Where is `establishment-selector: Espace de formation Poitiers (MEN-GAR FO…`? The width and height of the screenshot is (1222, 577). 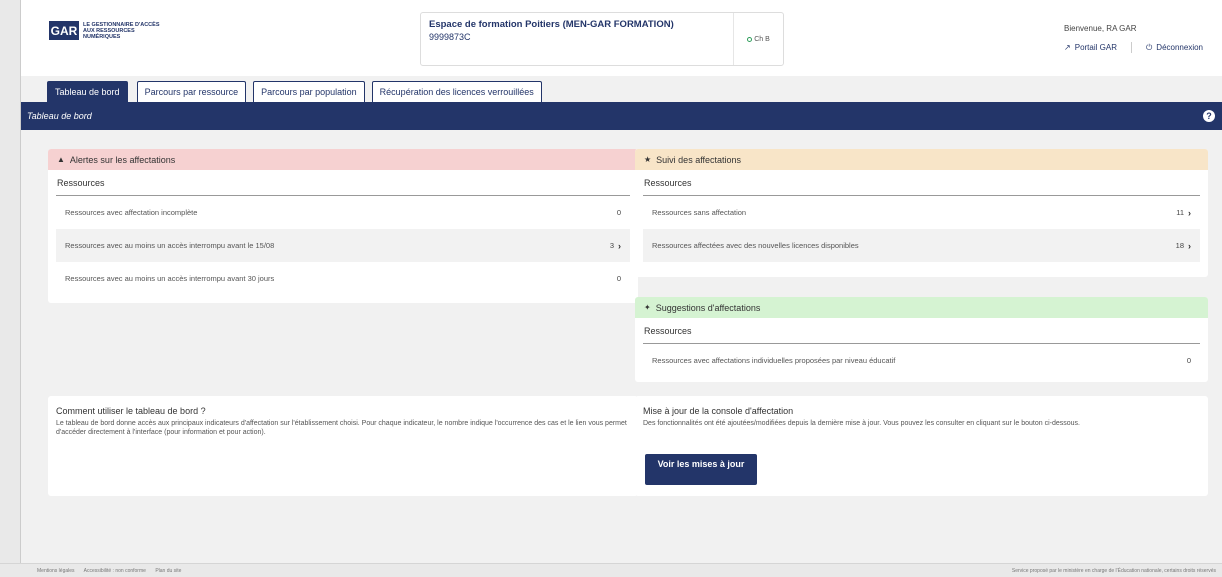
establishment-selector: Espace de formation Poitiers (MEN-GAR FO… is located at coordinates (602, 39).